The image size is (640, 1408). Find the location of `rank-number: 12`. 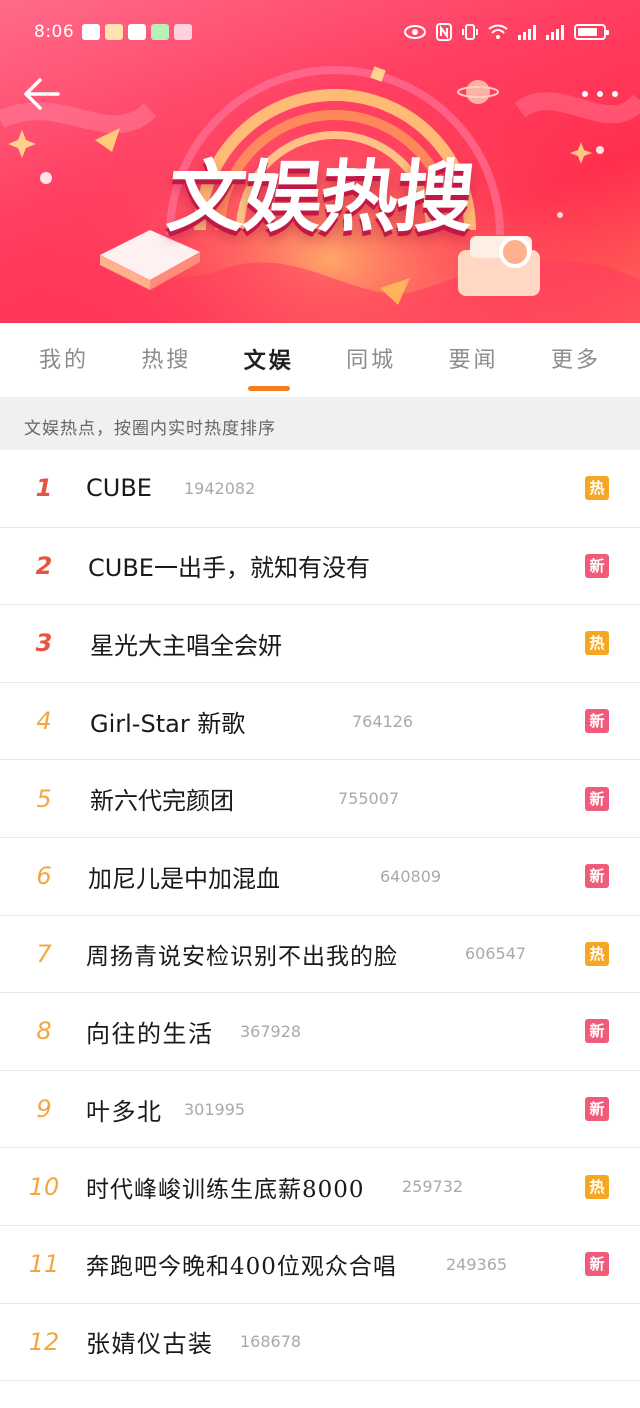

rank-number: 12 is located at coordinates (44, 1341).